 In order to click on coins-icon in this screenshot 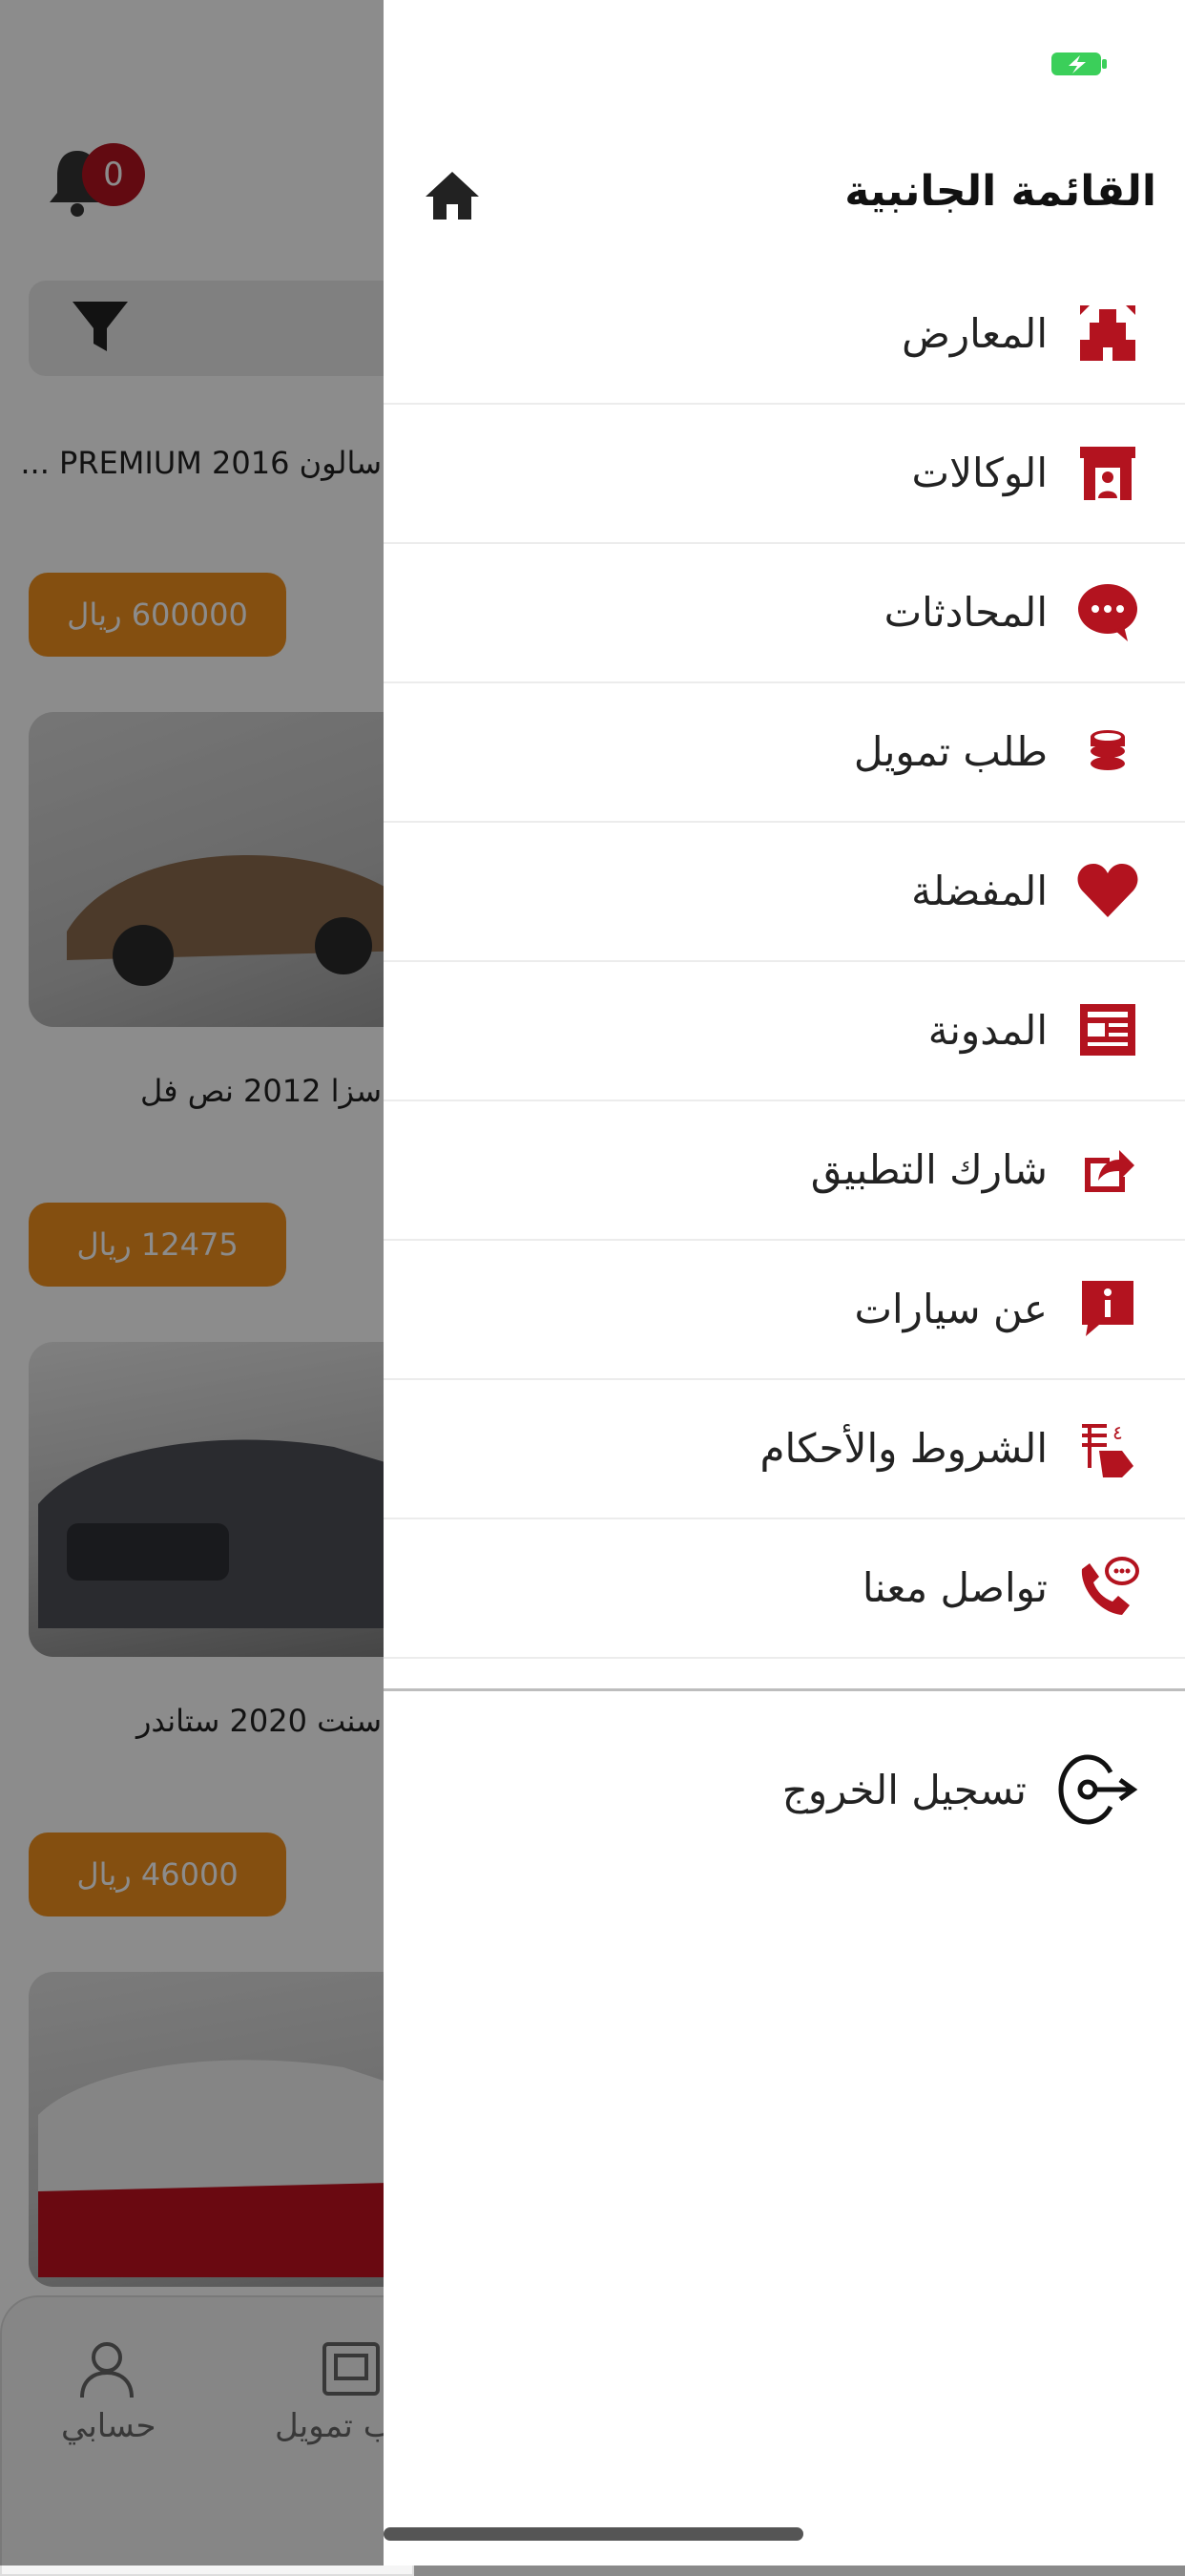, I will do `click(1107, 751)`.